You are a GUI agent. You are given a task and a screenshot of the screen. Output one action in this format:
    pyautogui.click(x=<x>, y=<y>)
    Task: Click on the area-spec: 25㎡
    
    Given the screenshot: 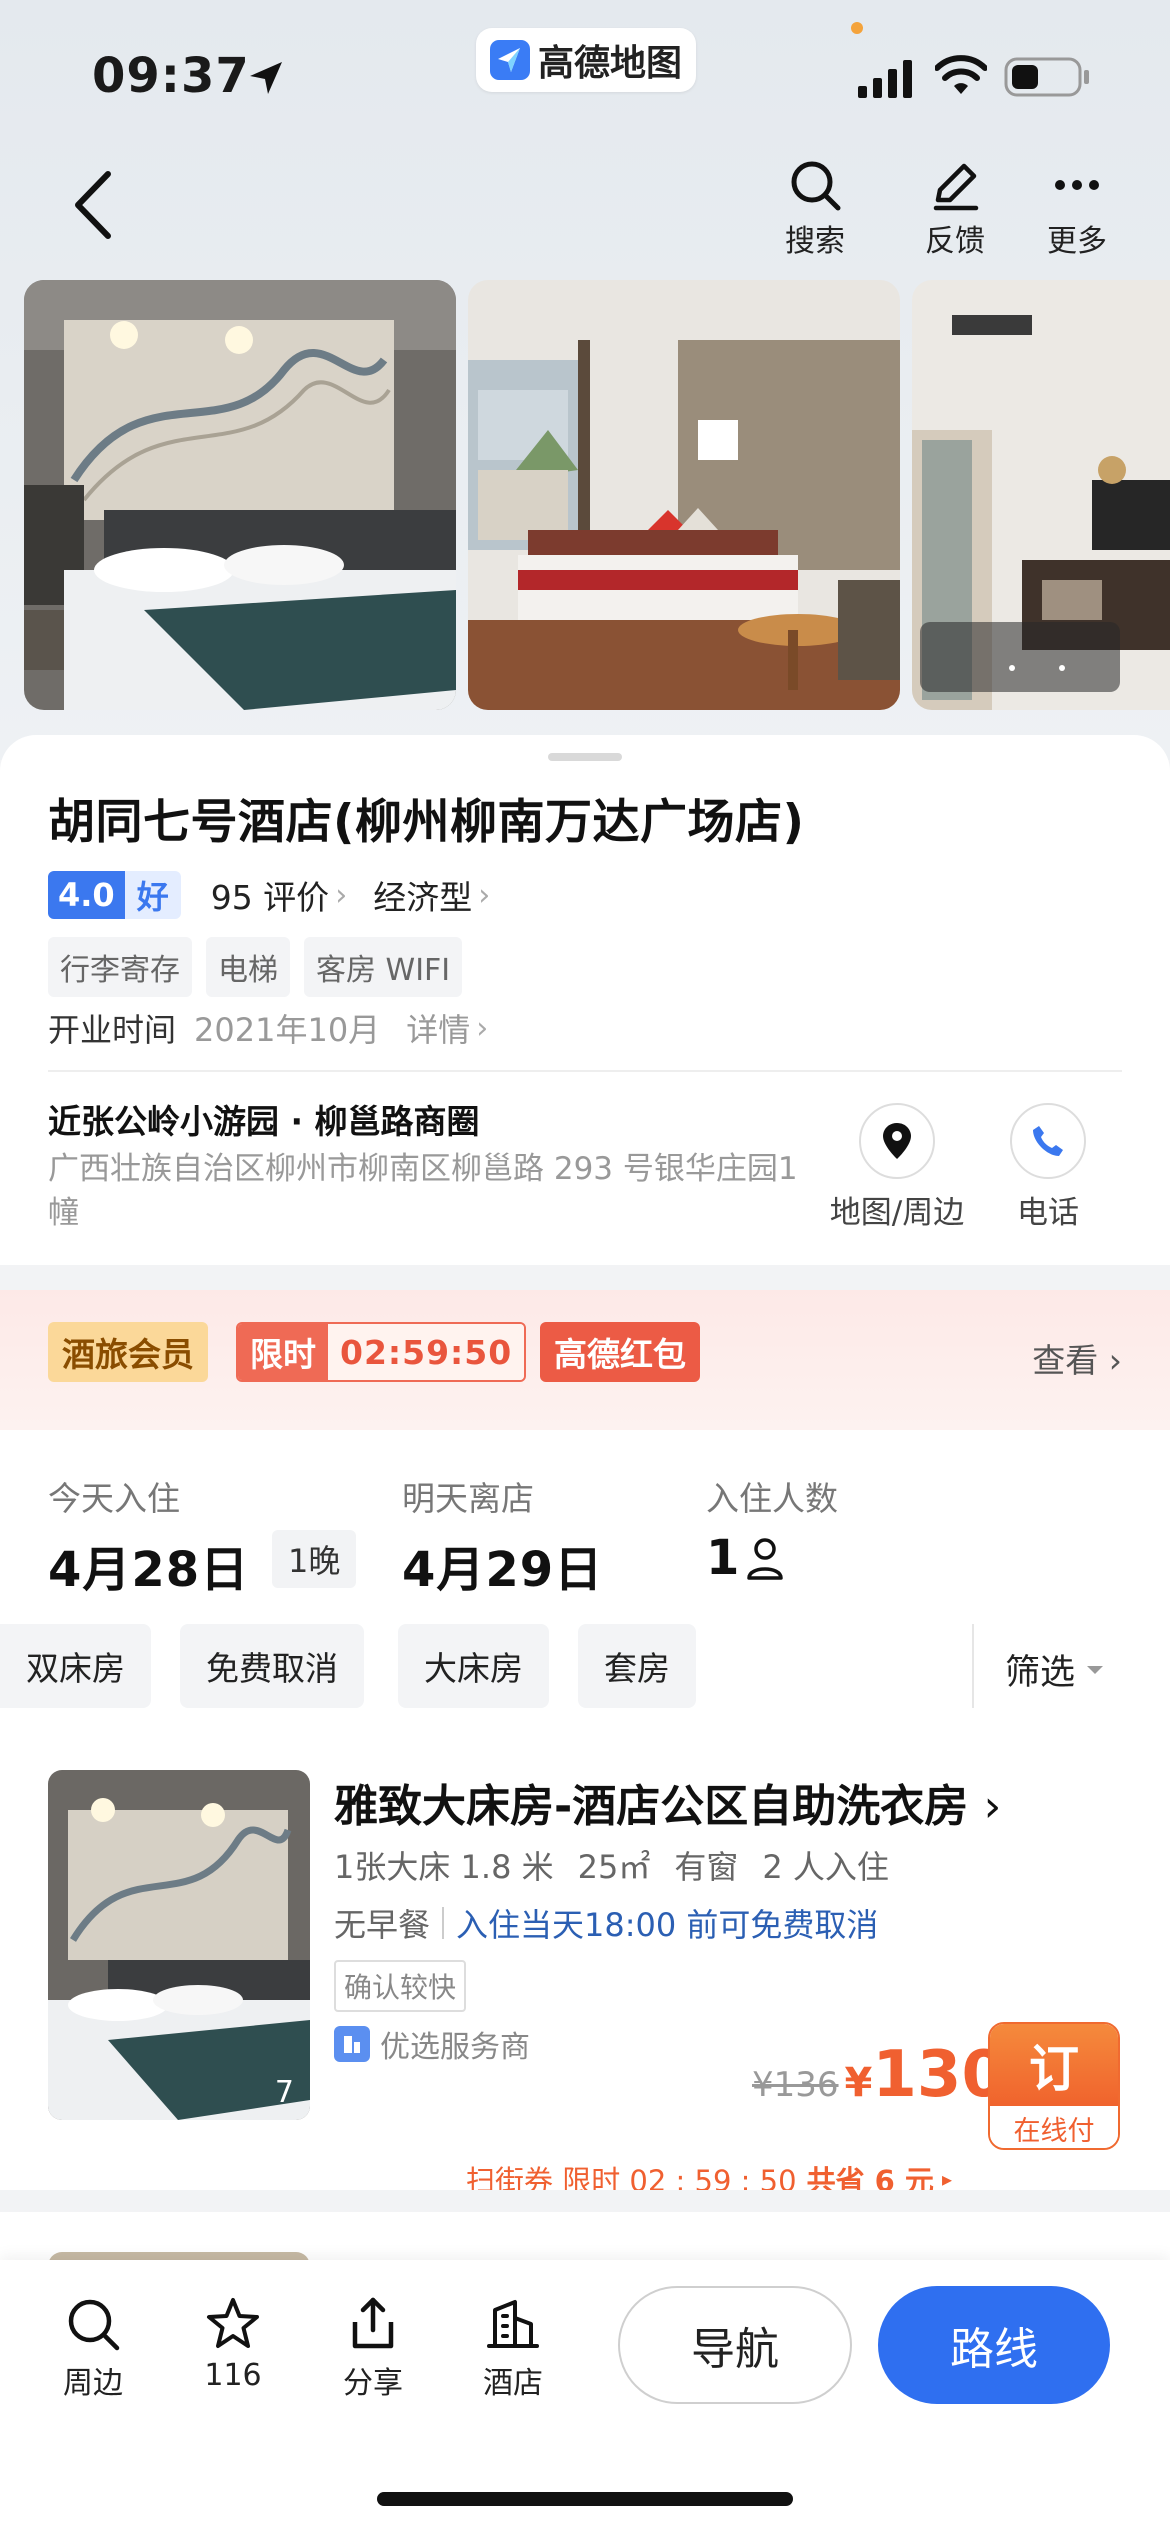 What is the action you would take?
    pyautogui.click(x=614, y=1867)
    